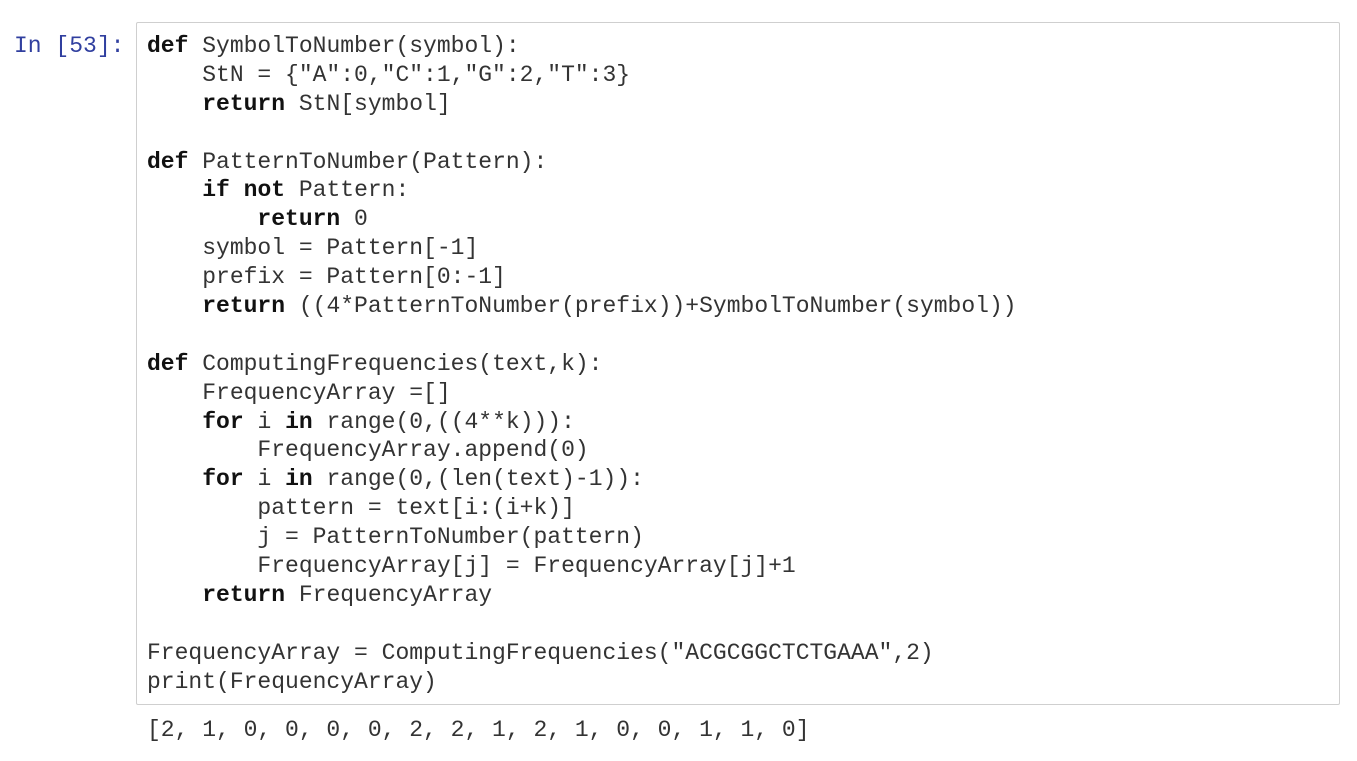 The height and width of the screenshot is (761, 1357). I want to click on code-text: ComputingFrequencies(text,k):, so click(395, 363).